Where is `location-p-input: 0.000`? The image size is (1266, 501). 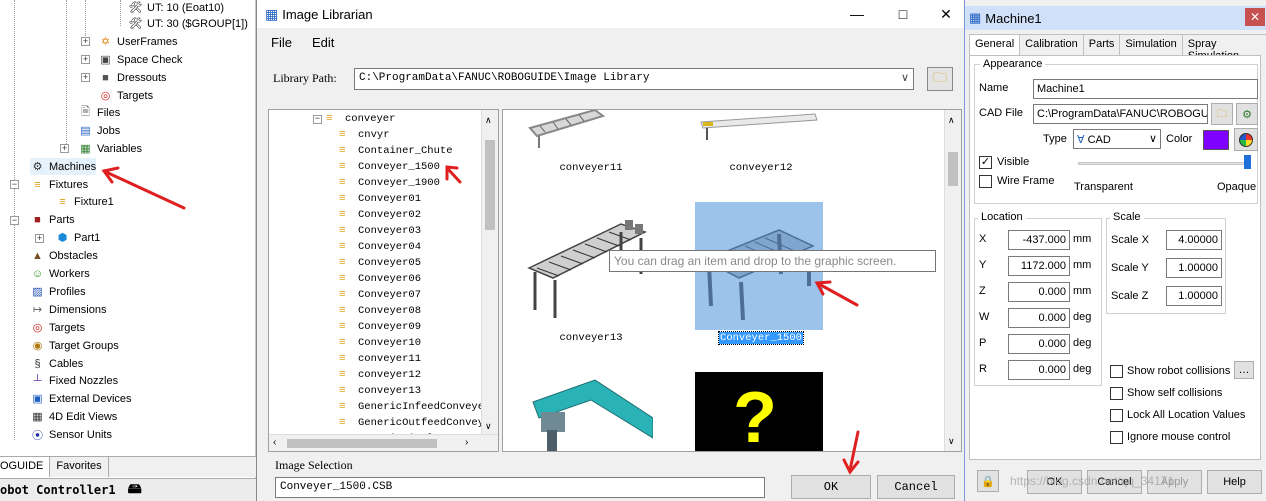 location-p-input: 0.000 is located at coordinates (1039, 344).